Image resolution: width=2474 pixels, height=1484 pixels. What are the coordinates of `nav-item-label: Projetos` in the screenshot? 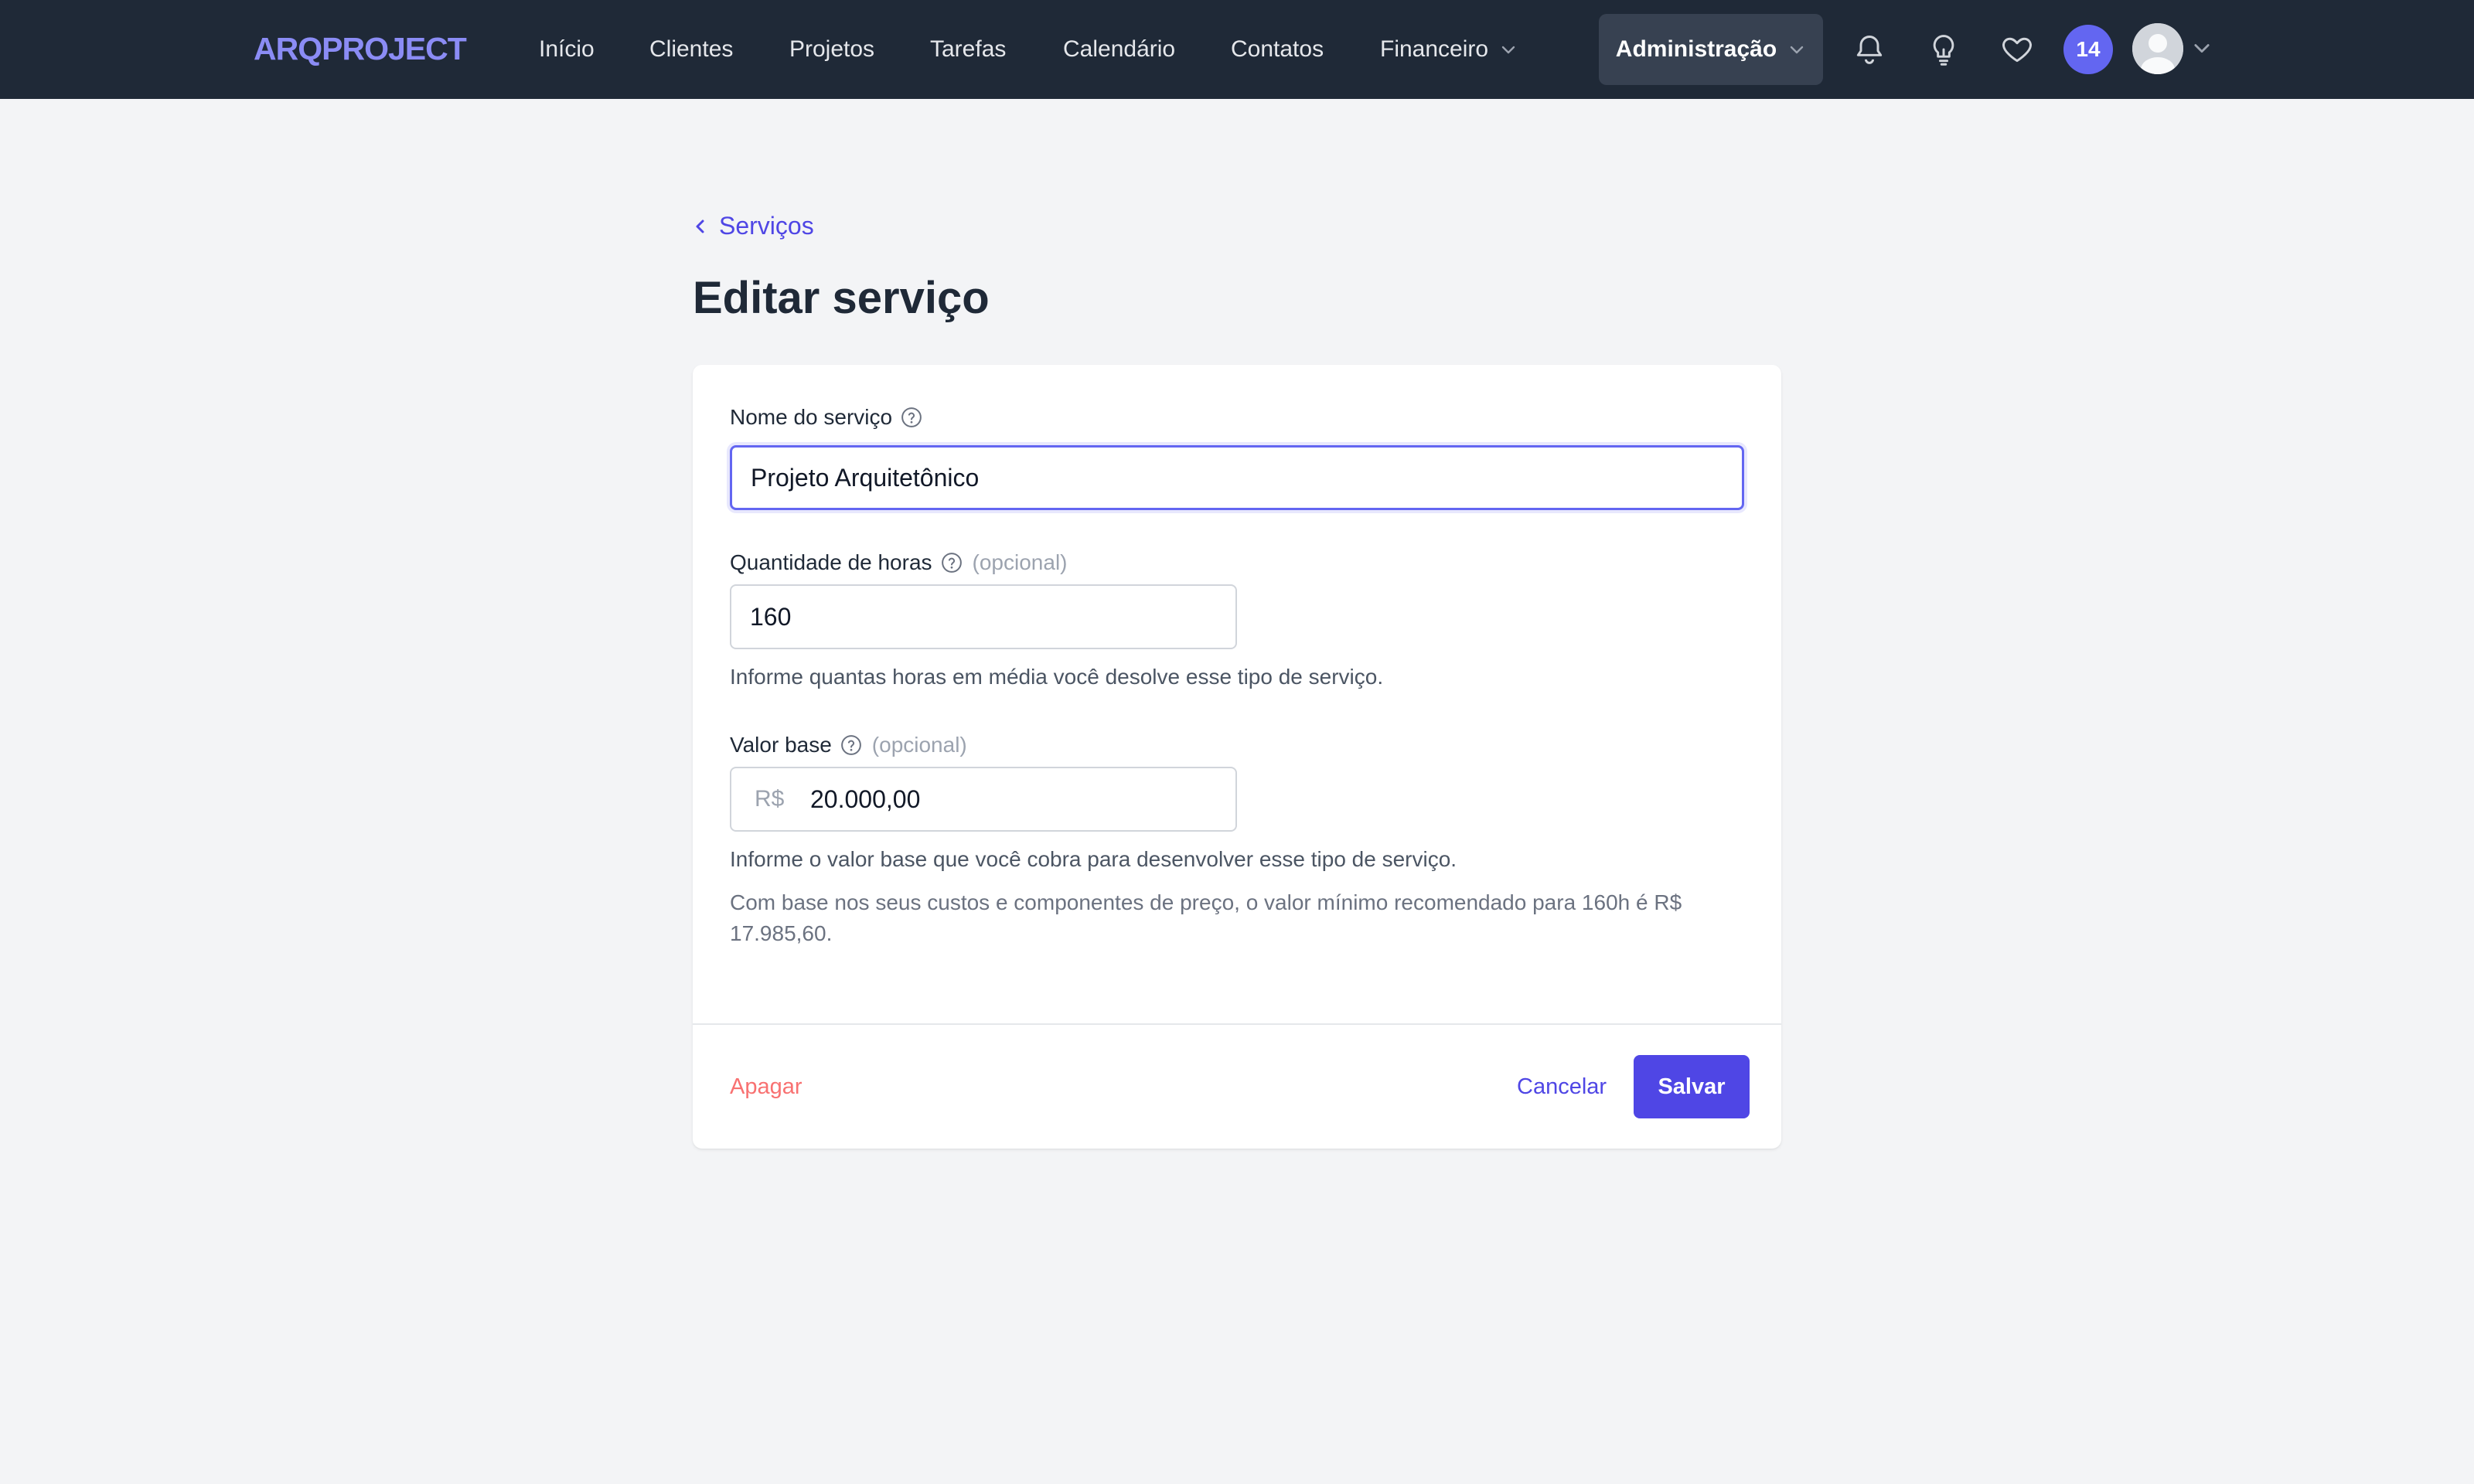 It's located at (832, 49).